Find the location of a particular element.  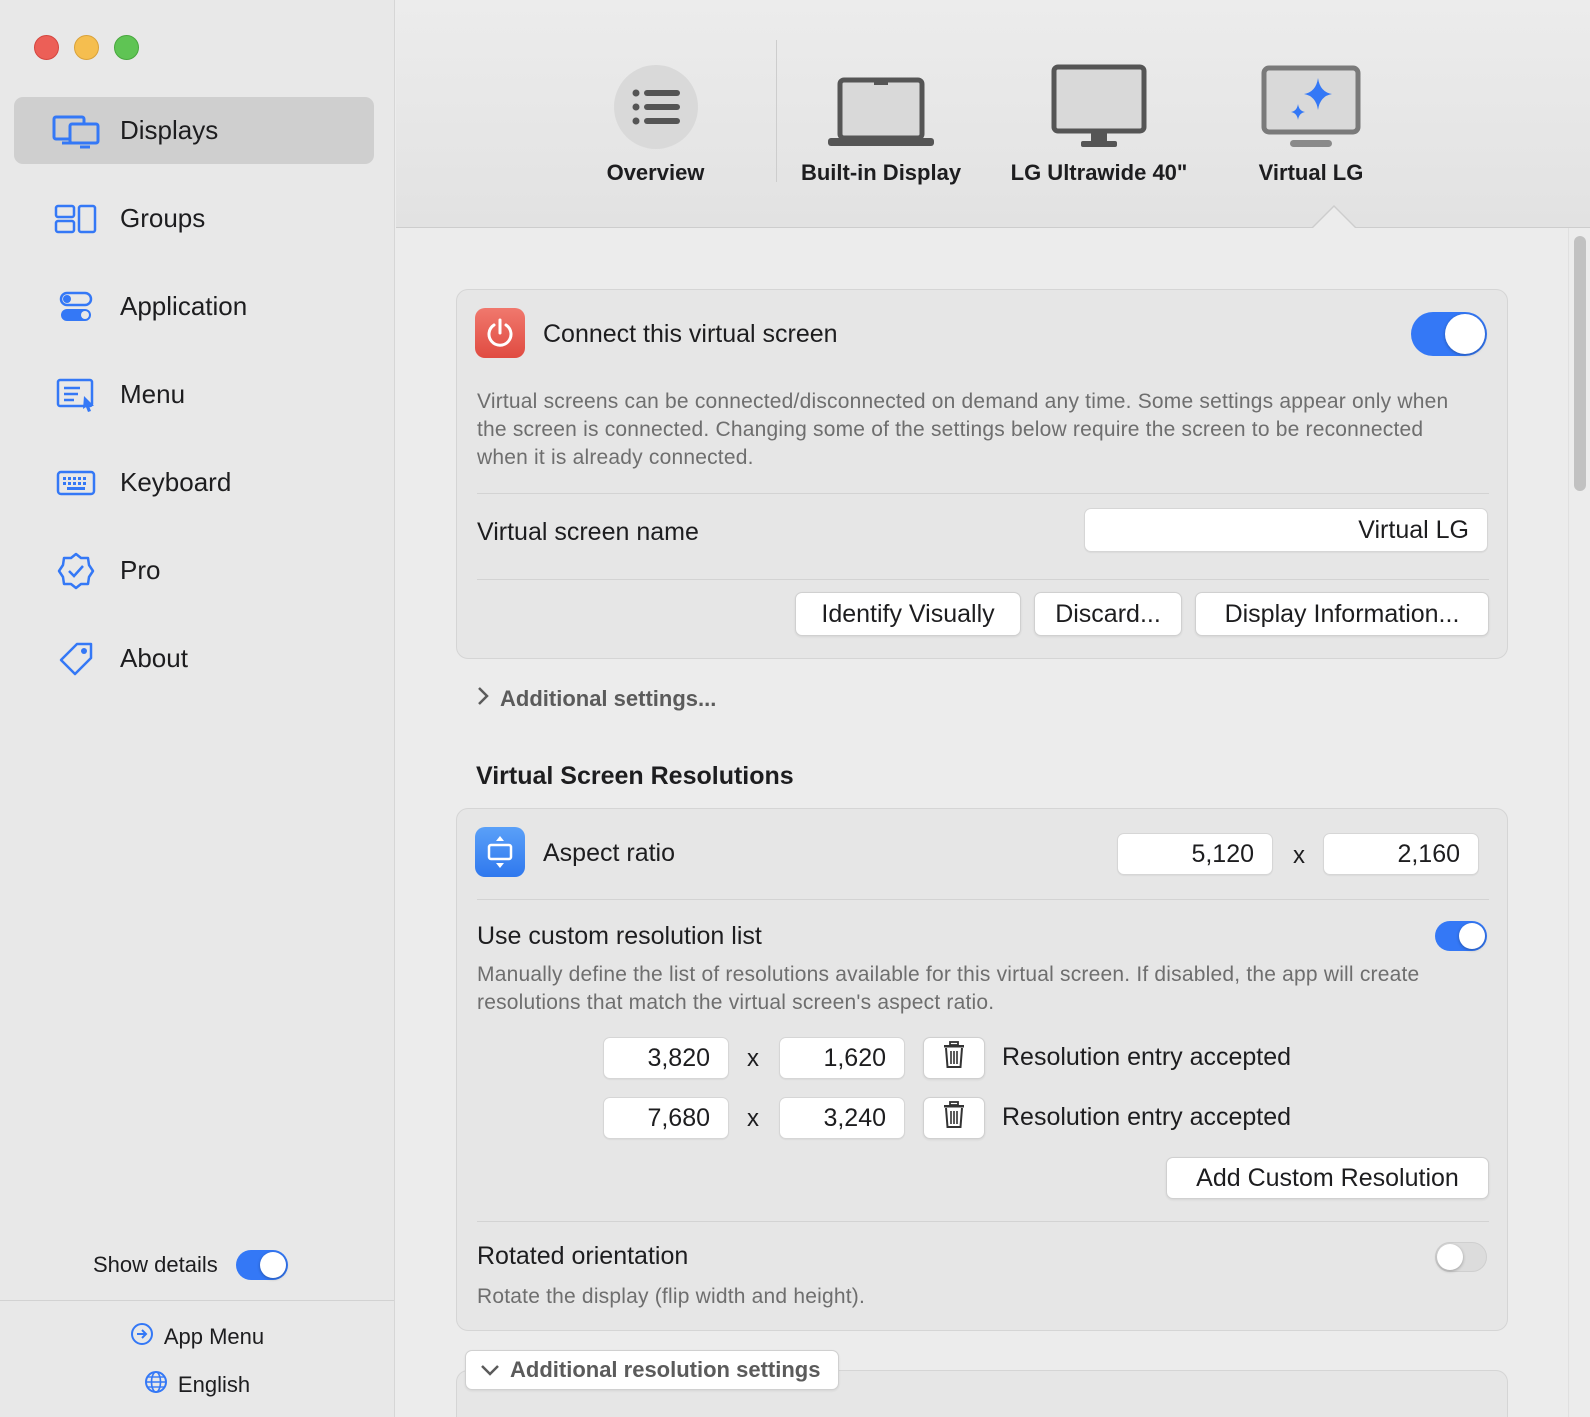

sidebar-item-label: Groups is located at coordinates (163, 218).